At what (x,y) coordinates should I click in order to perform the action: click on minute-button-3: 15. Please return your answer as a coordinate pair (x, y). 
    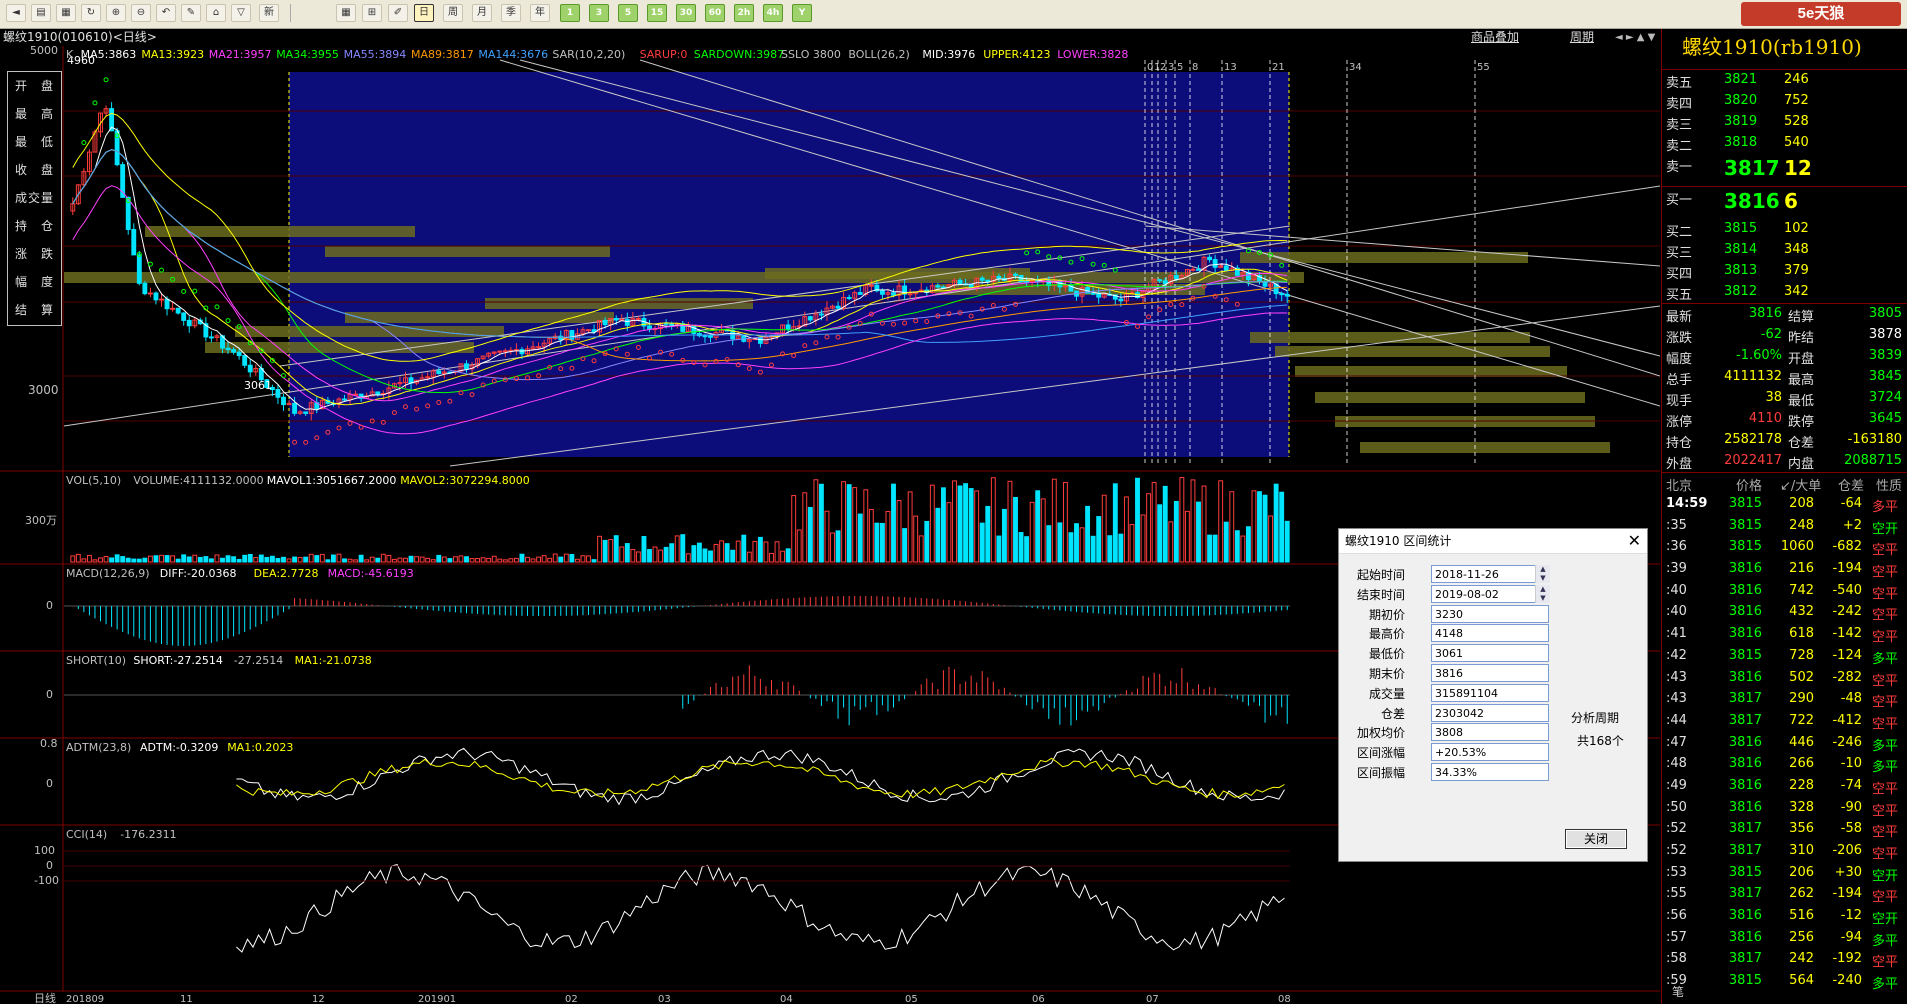
    Looking at the image, I should click on (657, 13).